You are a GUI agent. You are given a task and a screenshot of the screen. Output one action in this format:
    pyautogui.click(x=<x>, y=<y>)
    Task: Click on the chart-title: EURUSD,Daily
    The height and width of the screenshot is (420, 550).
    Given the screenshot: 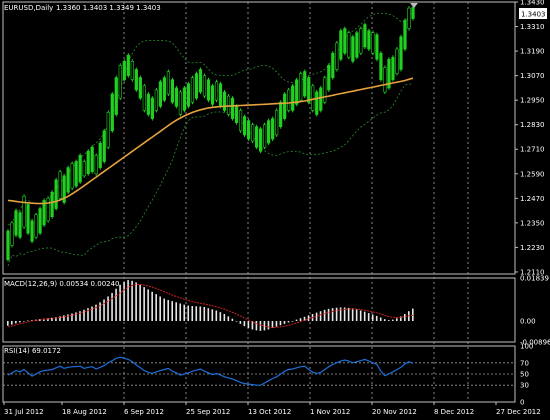 What is the action you would take?
    pyautogui.click(x=28, y=8)
    